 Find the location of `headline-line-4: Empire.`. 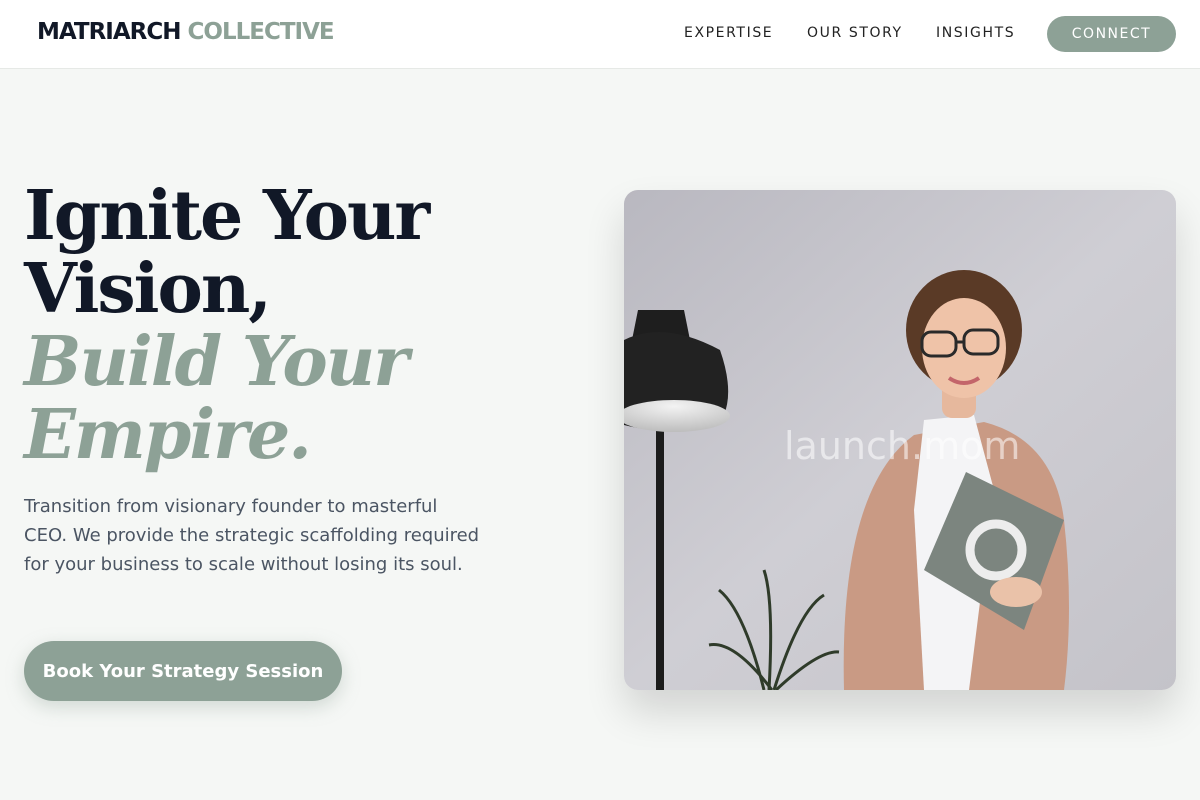

headline-line-4: Empire. is located at coordinates (168, 435).